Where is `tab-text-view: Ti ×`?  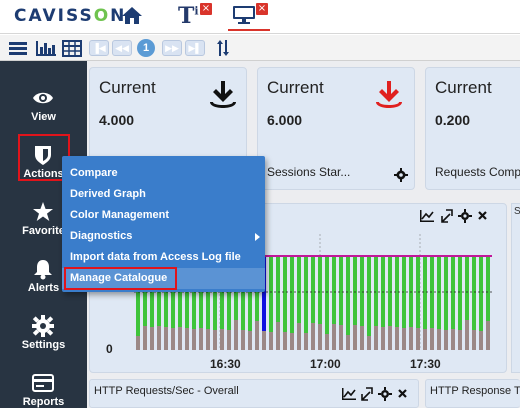 tab-text-view: Ti × is located at coordinates (194, 17).